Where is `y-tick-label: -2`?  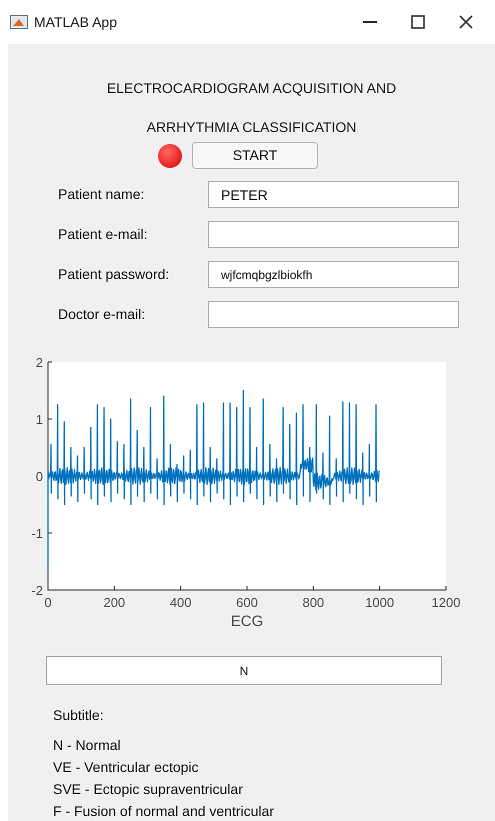
y-tick-label: -2 is located at coordinates (37, 590).